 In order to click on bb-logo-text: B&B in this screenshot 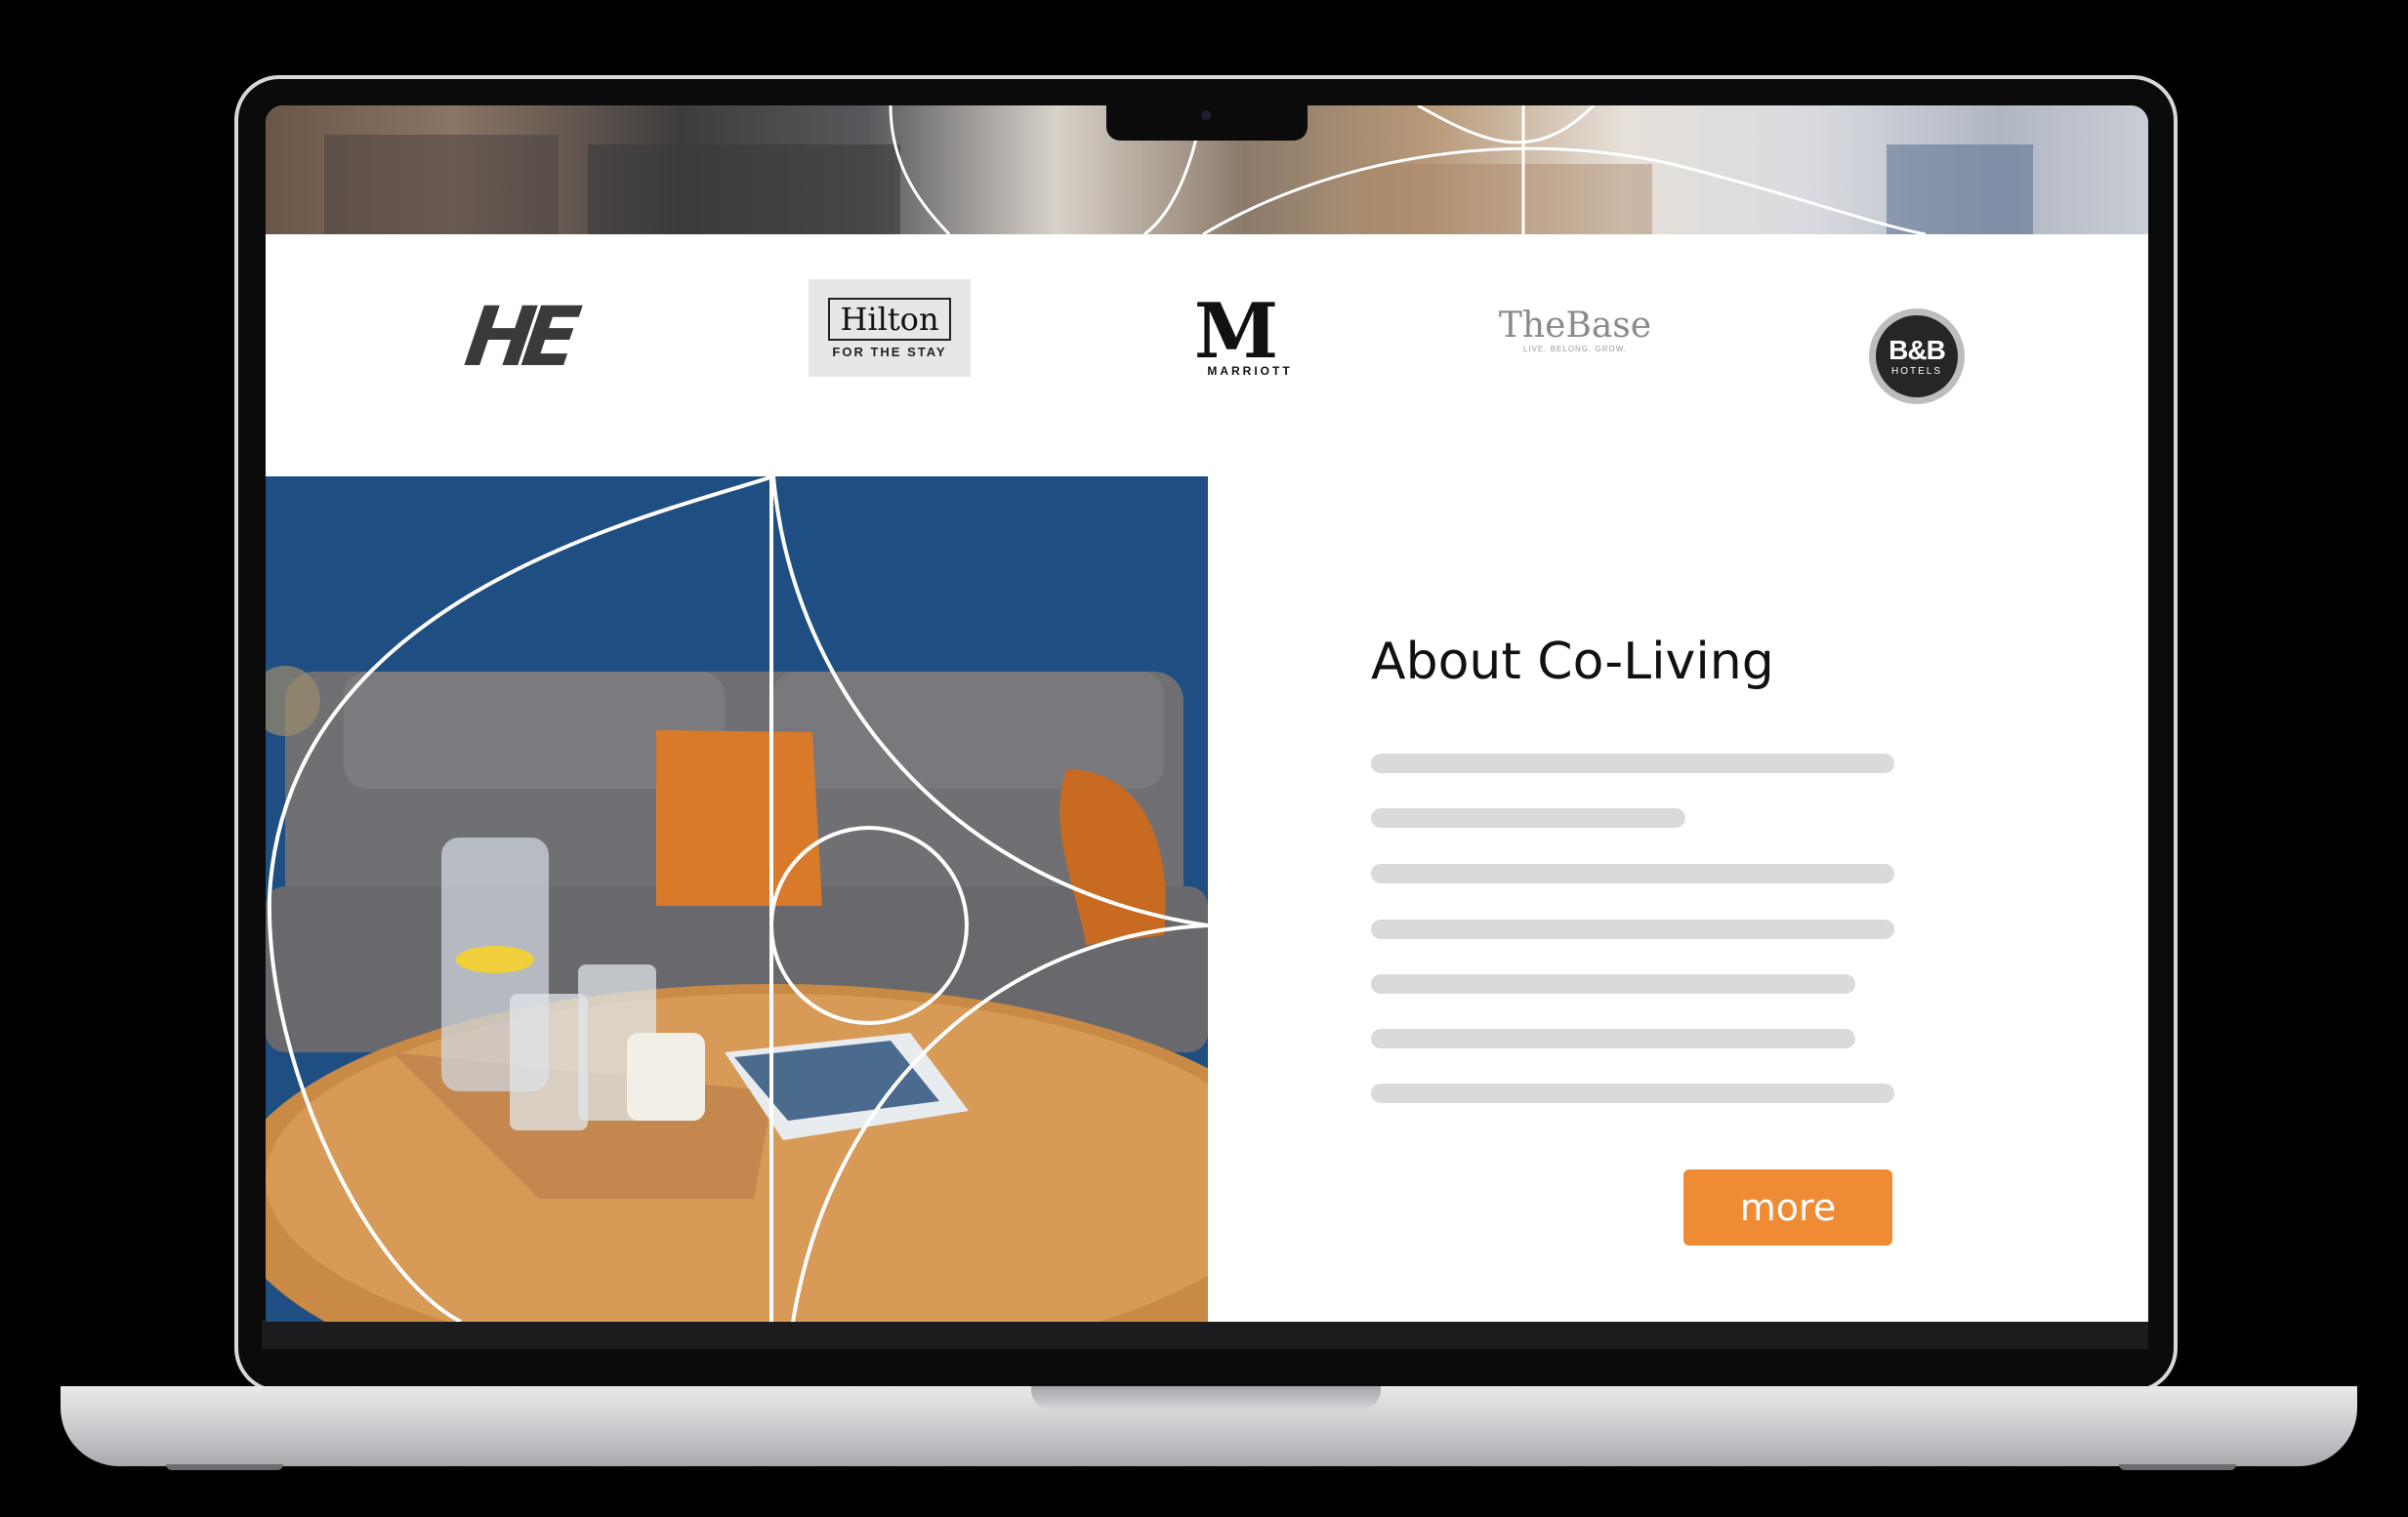, I will do `click(1917, 349)`.